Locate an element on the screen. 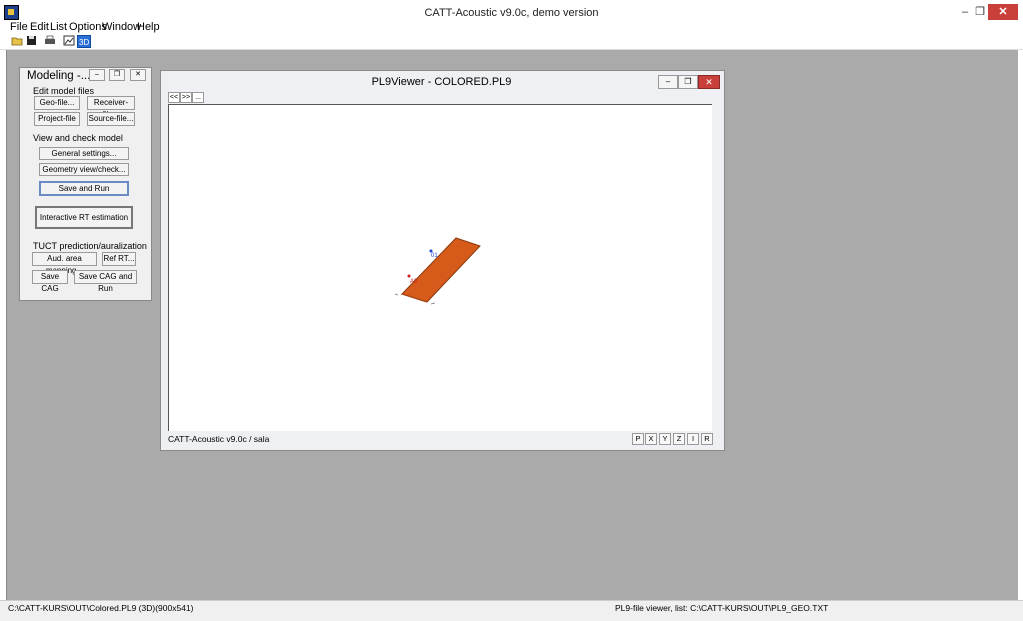 The height and width of the screenshot is (621, 1023). viewer-restore-button: ❐ is located at coordinates (688, 82).